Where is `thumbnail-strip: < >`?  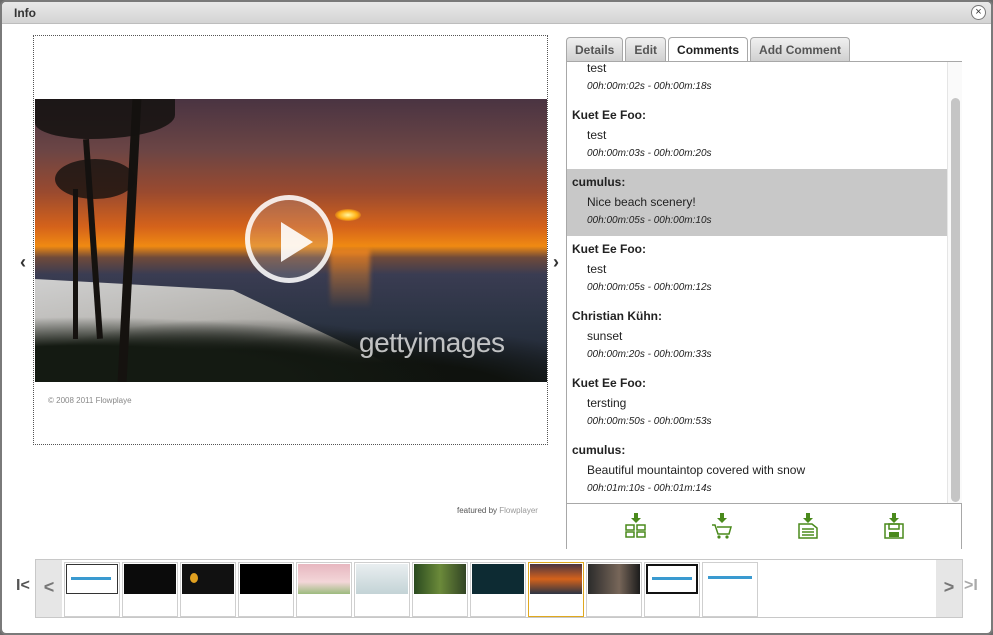 thumbnail-strip: < > is located at coordinates (499, 588).